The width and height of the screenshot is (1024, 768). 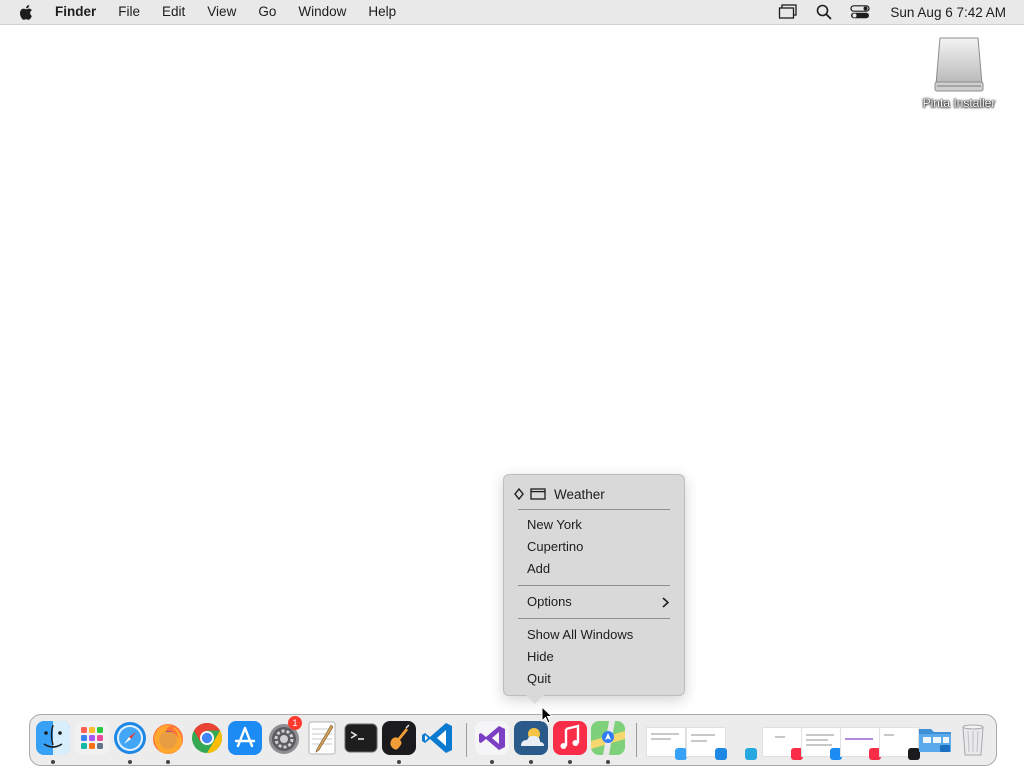 I want to click on menu-item-show-all-windows: Show All Windows, so click(x=599, y=635).